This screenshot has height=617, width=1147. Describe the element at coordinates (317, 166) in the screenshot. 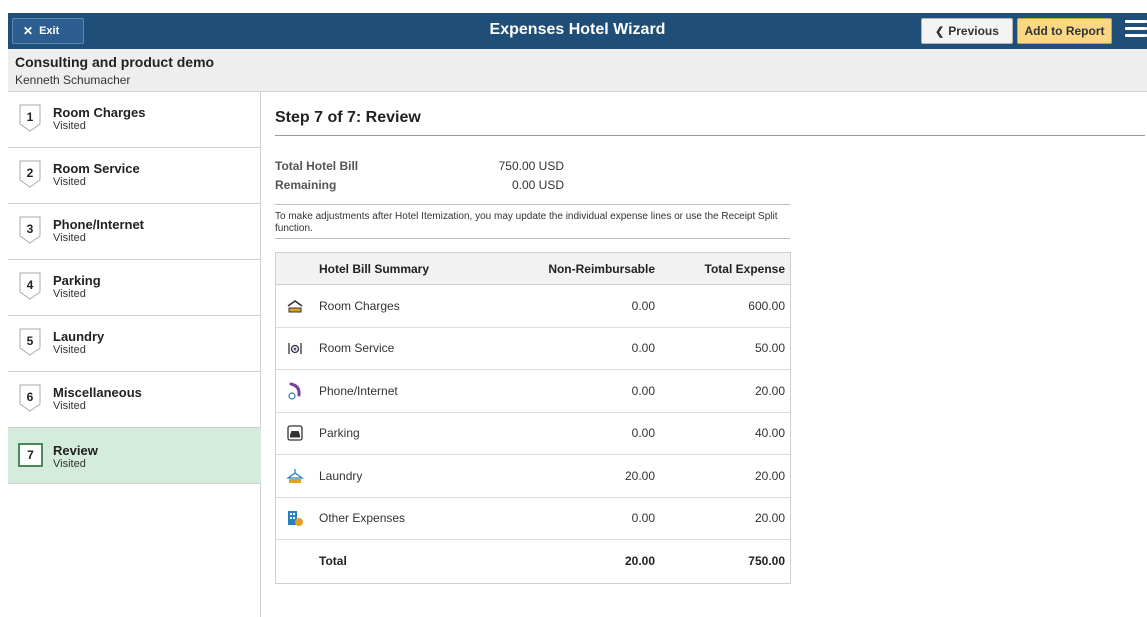

I see `total-bill-label: Total Hotel Bill` at that location.